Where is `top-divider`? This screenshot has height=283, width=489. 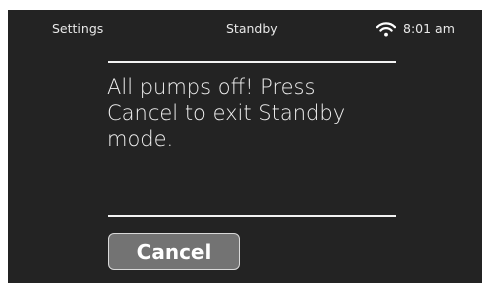 top-divider is located at coordinates (252, 62).